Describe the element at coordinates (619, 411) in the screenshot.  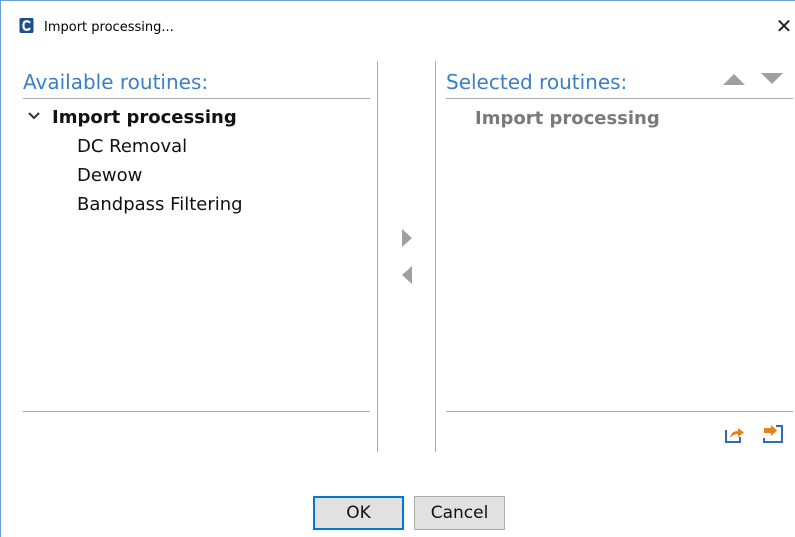
I see `selected-footer-divider` at that location.